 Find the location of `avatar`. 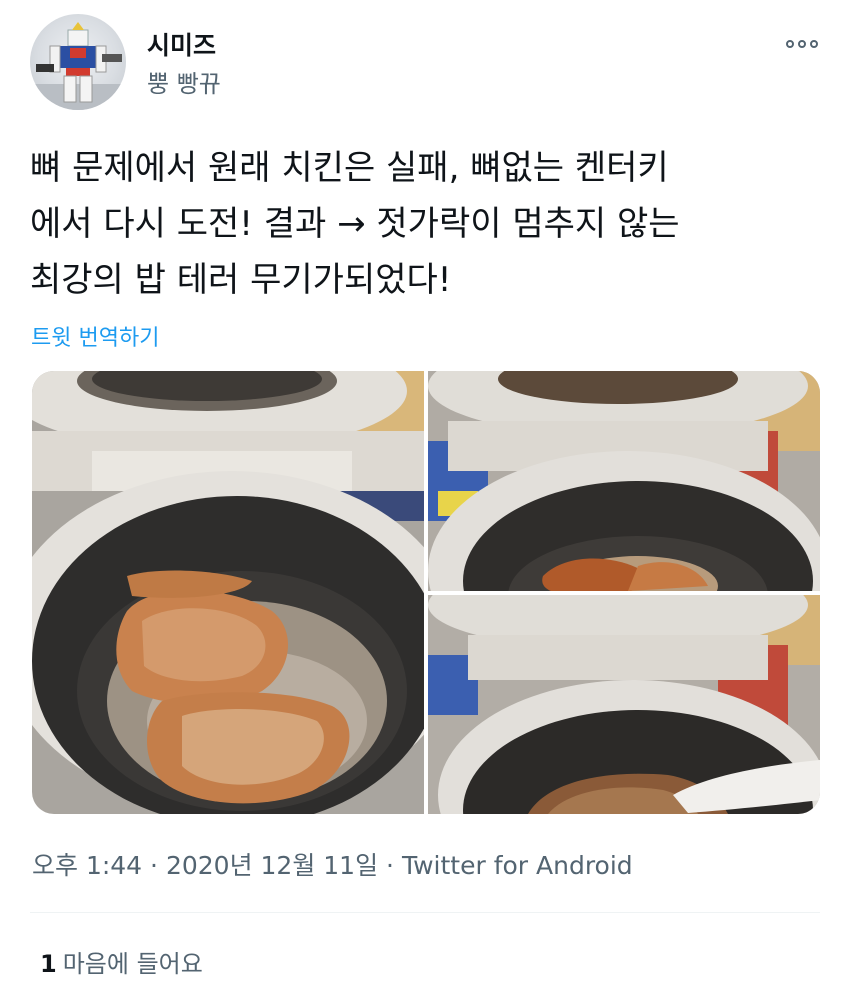

avatar is located at coordinates (78, 62).